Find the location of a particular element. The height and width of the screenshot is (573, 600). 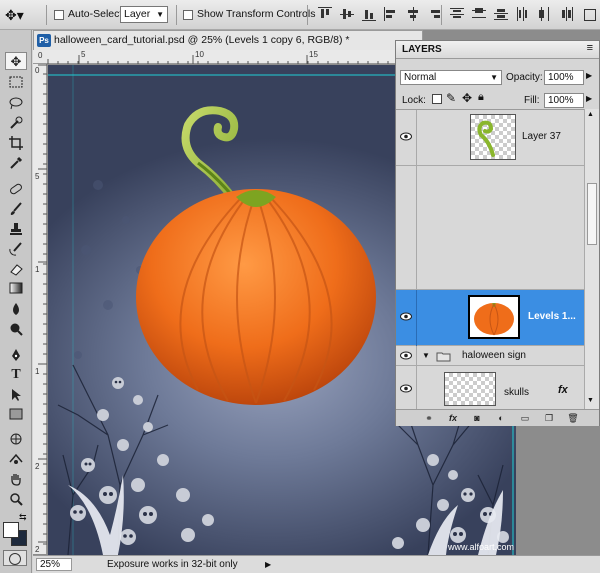

rectangle-tool-icon is located at coordinates (16, 415).